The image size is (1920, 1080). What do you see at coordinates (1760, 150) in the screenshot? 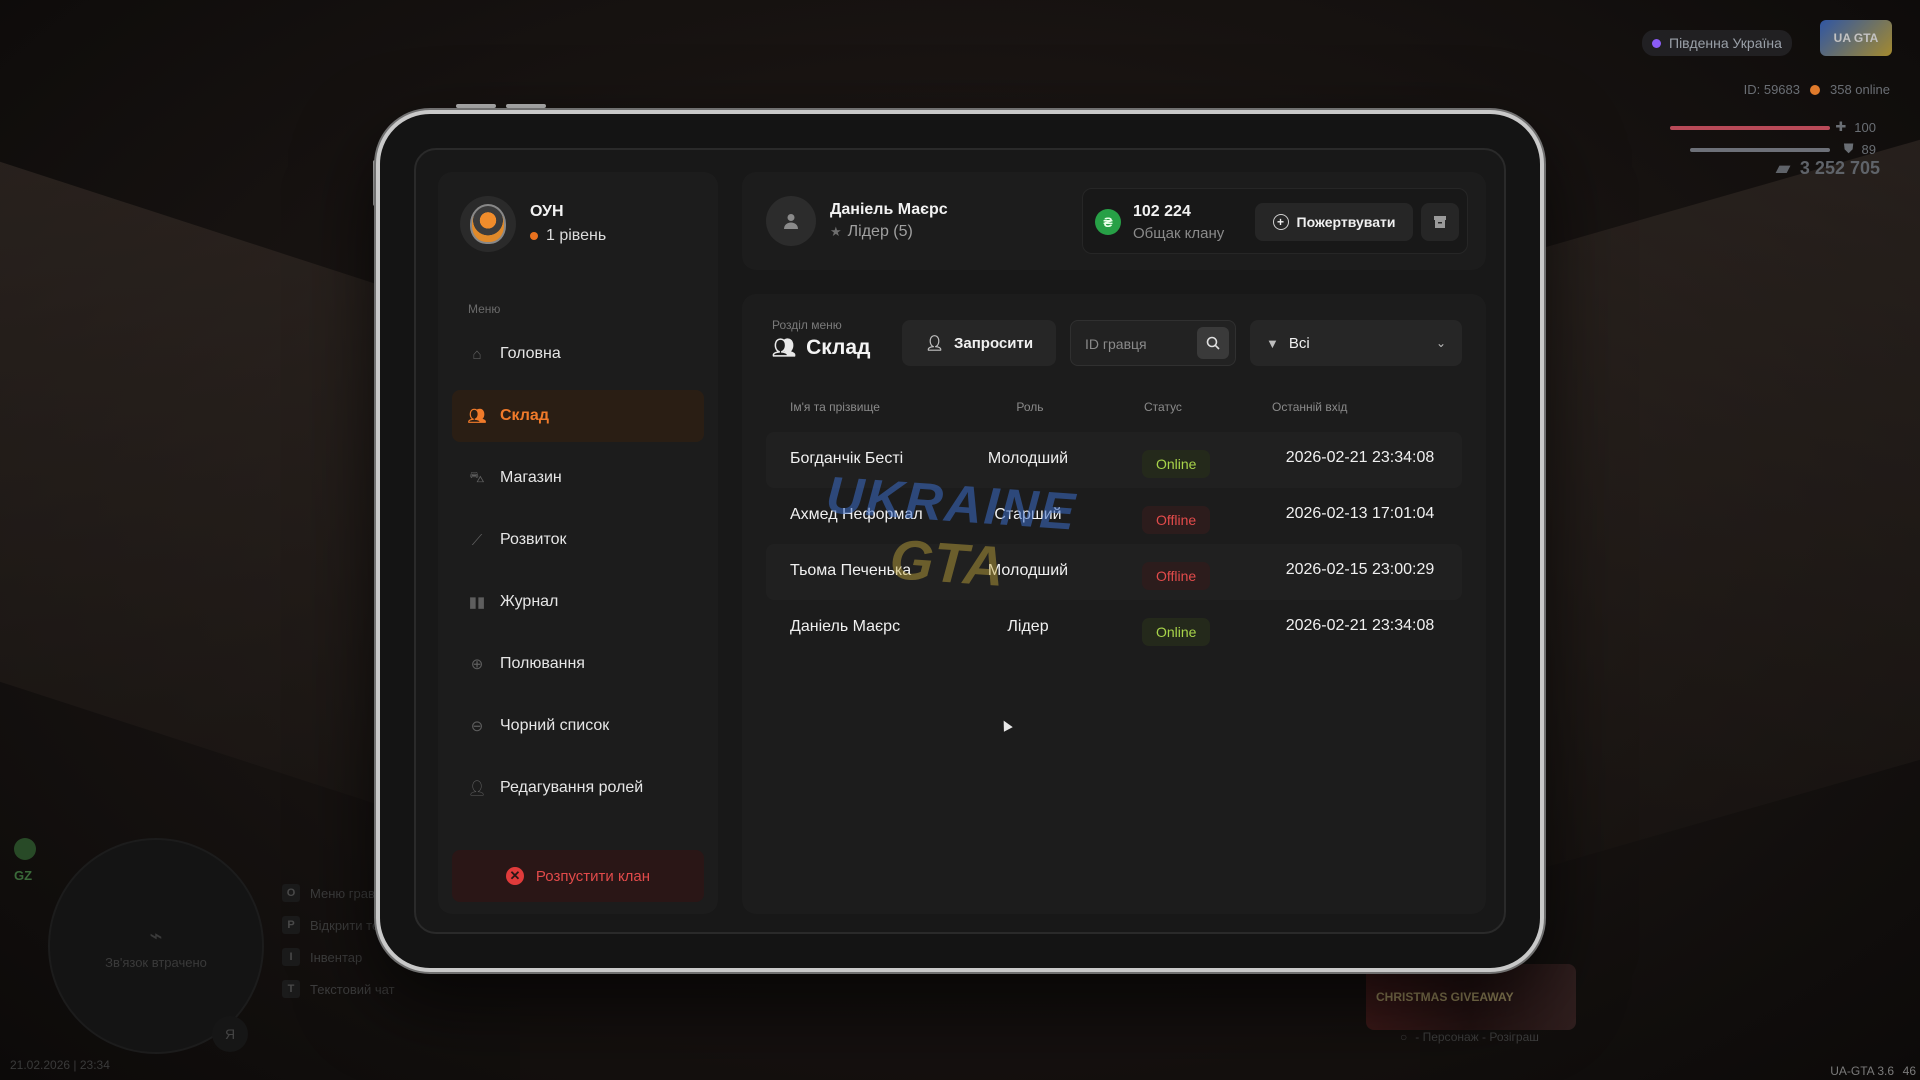
I see `armor-bar` at bounding box center [1760, 150].